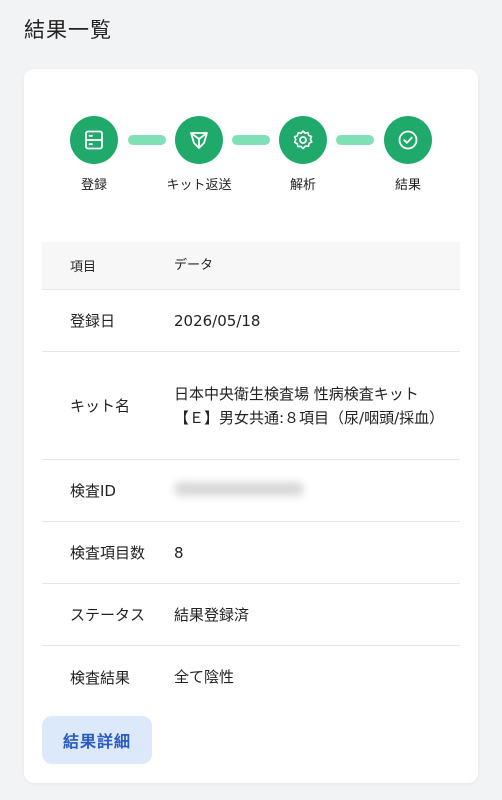 The width and height of the screenshot is (502, 800). I want to click on header-item: 項目, so click(83, 267).